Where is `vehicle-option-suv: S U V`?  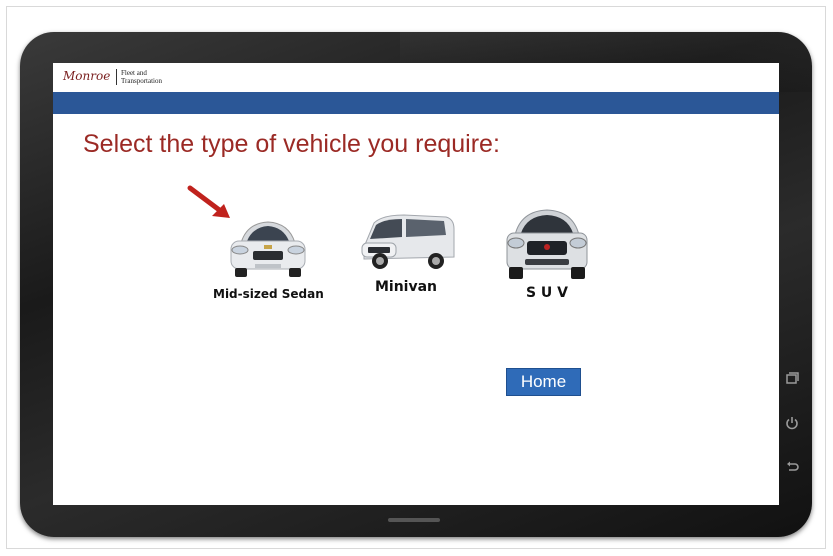 vehicle-option-suv: S U V is located at coordinates (547, 253).